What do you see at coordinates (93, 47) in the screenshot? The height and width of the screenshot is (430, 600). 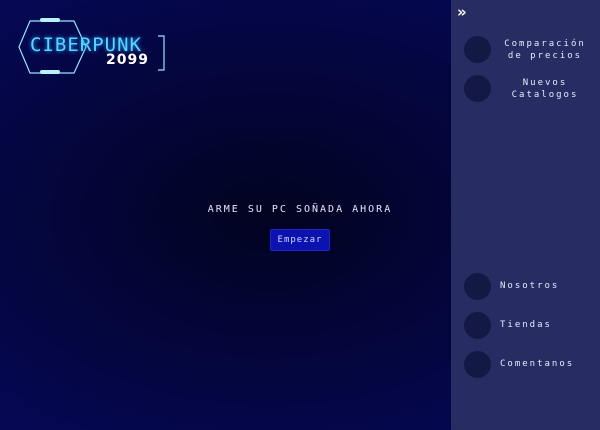 I see `logo: CIBERPUNK 2099` at bounding box center [93, 47].